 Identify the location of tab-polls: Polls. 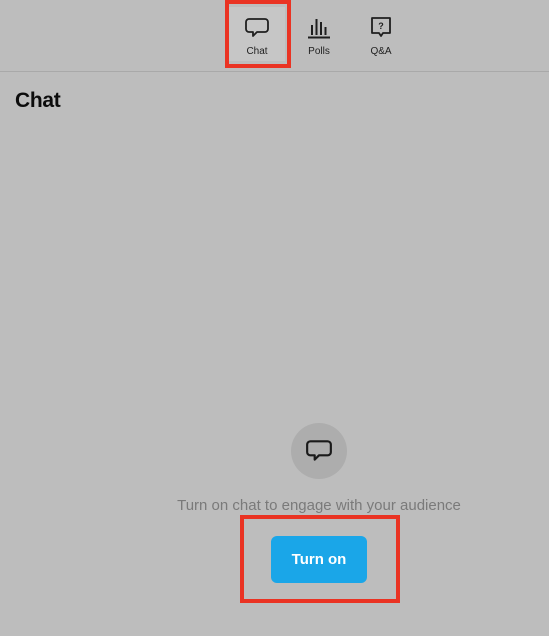
(319, 34).